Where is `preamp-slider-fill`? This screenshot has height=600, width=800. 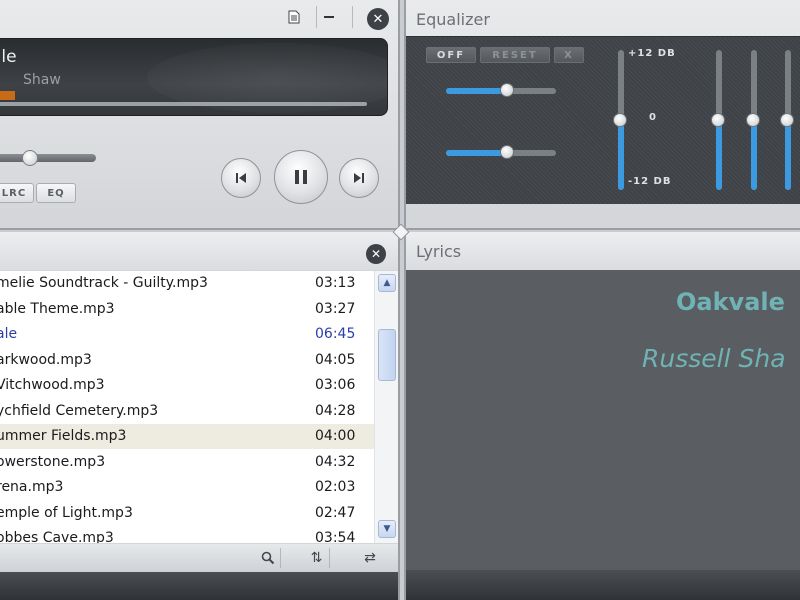 preamp-slider-fill is located at coordinates (476, 153).